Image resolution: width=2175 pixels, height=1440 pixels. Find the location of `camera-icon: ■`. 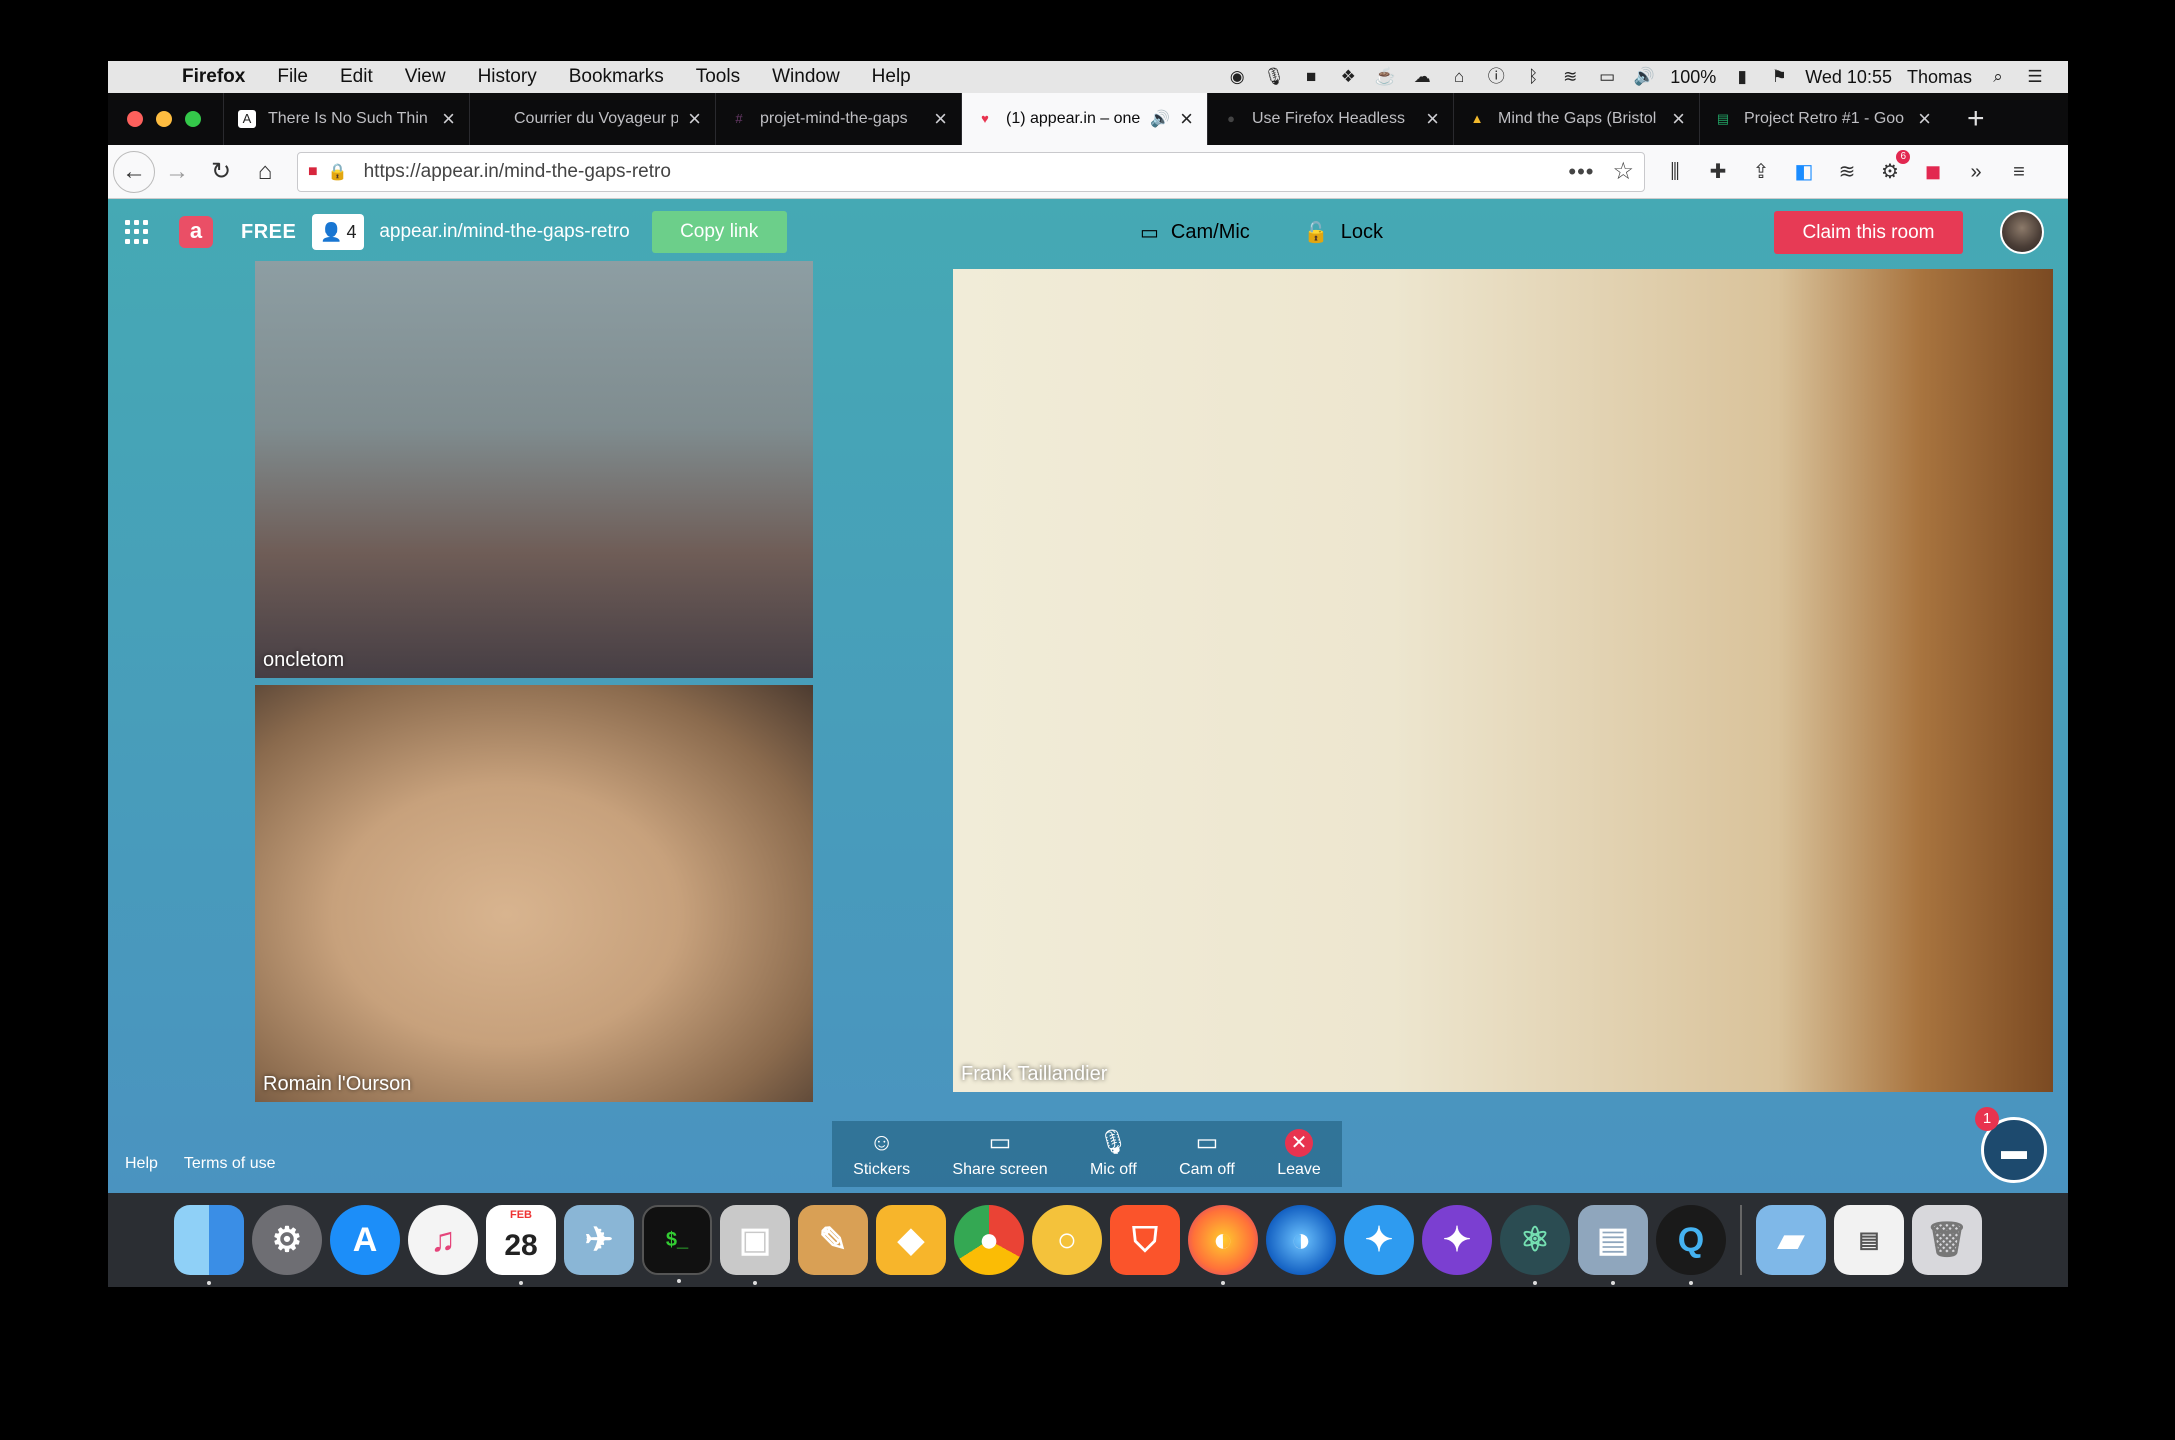

camera-icon: ■ is located at coordinates (1311, 77).